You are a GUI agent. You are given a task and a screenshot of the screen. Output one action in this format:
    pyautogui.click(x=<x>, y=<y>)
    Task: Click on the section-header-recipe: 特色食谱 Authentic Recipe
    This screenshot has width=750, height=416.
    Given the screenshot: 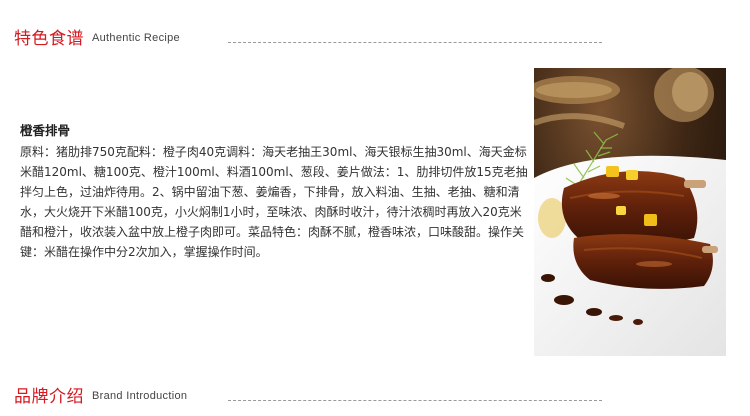 What is the action you would take?
    pyautogui.click(x=375, y=37)
    